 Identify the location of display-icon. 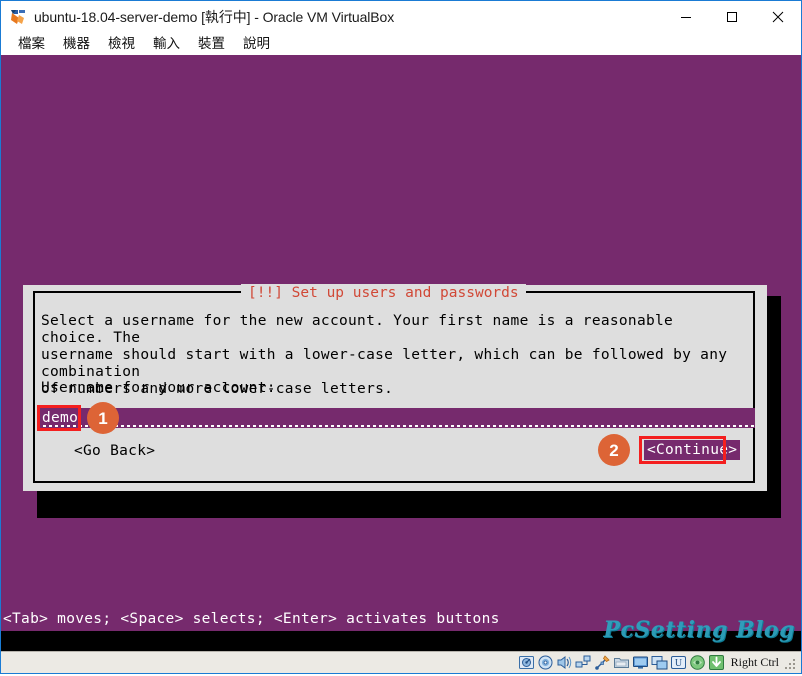
(640, 662).